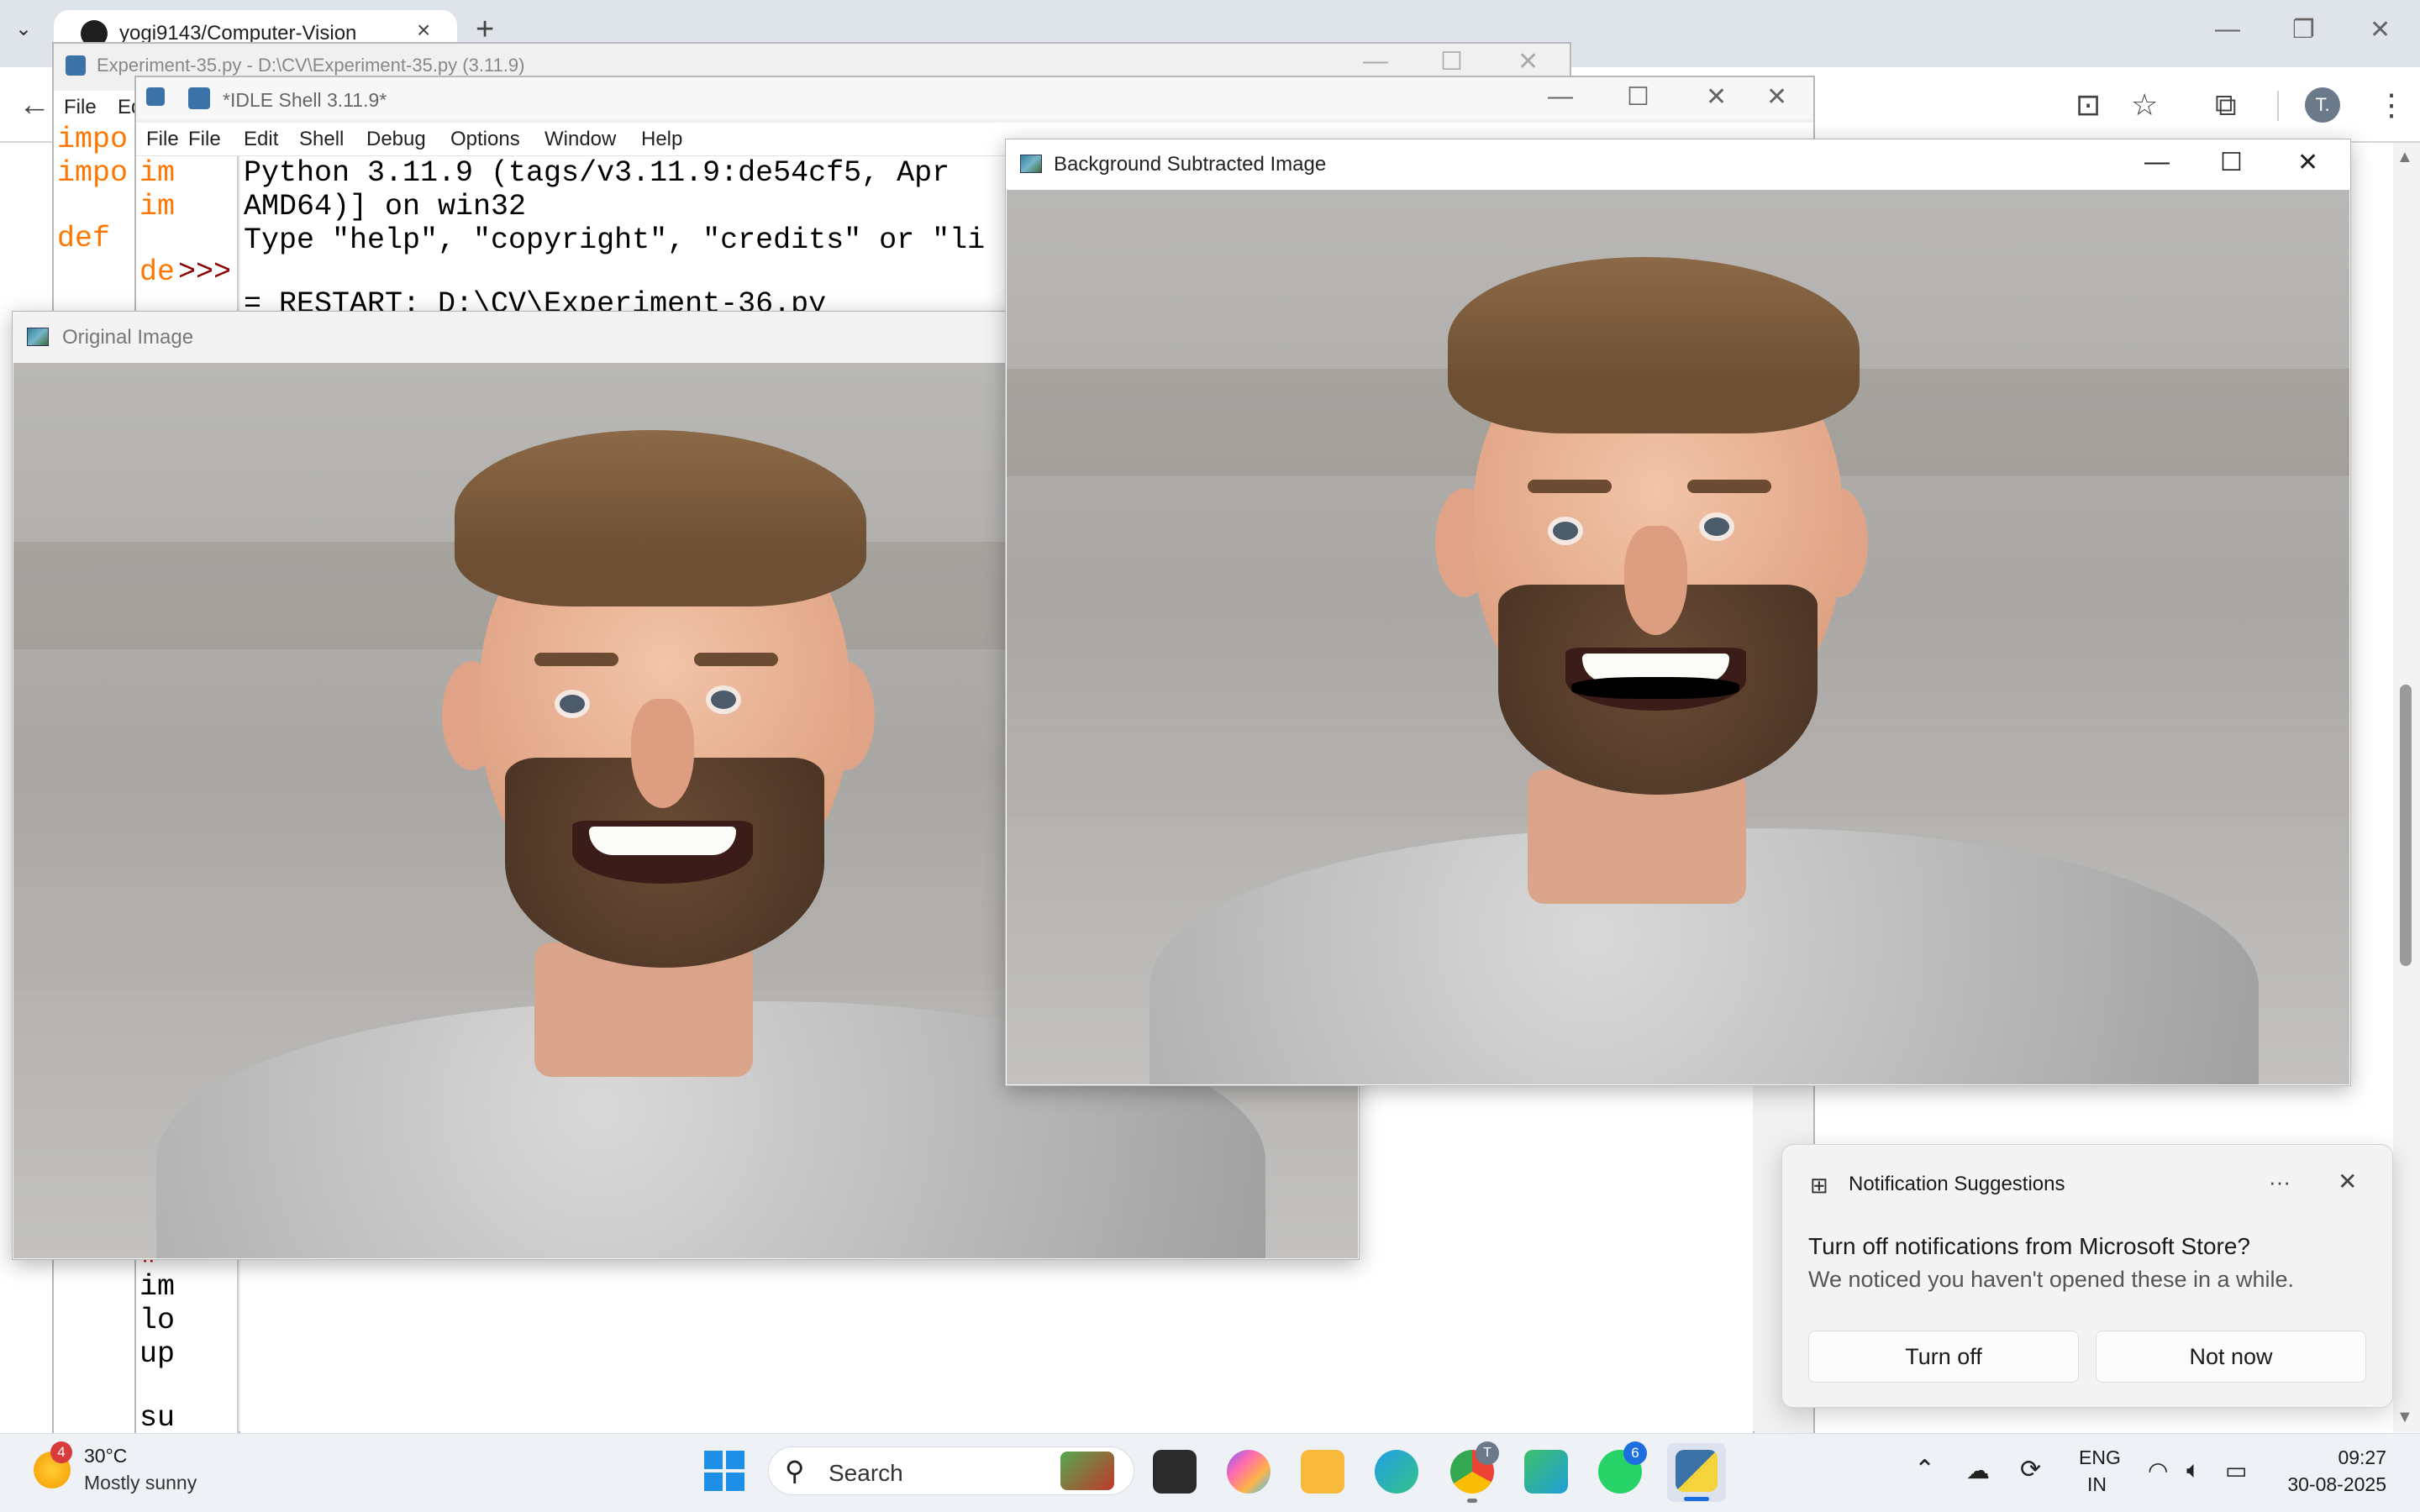 The image size is (2420, 1512). What do you see at coordinates (61, 1452) in the screenshot?
I see `weather-badge: 4` at bounding box center [61, 1452].